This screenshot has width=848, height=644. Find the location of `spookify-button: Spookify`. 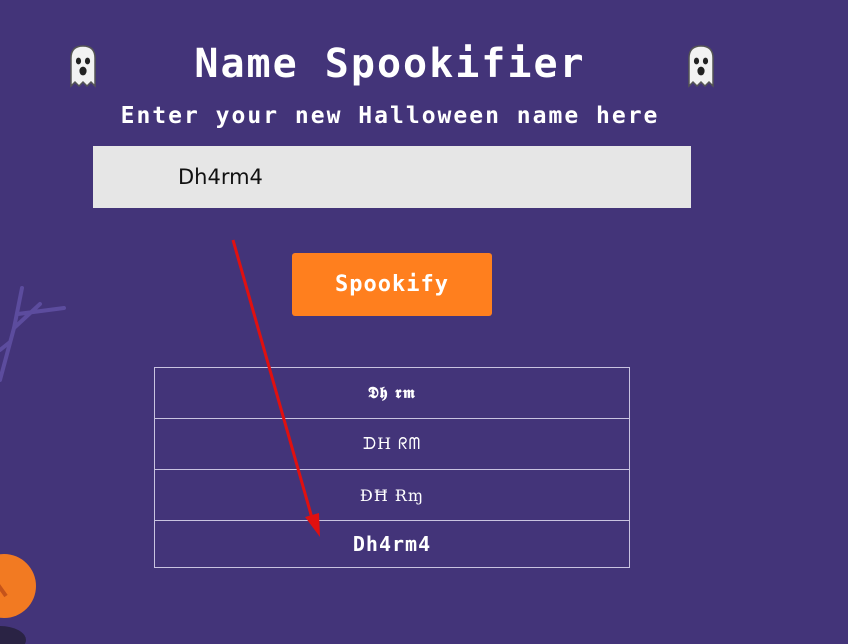

spookify-button: Spookify is located at coordinates (392, 284).